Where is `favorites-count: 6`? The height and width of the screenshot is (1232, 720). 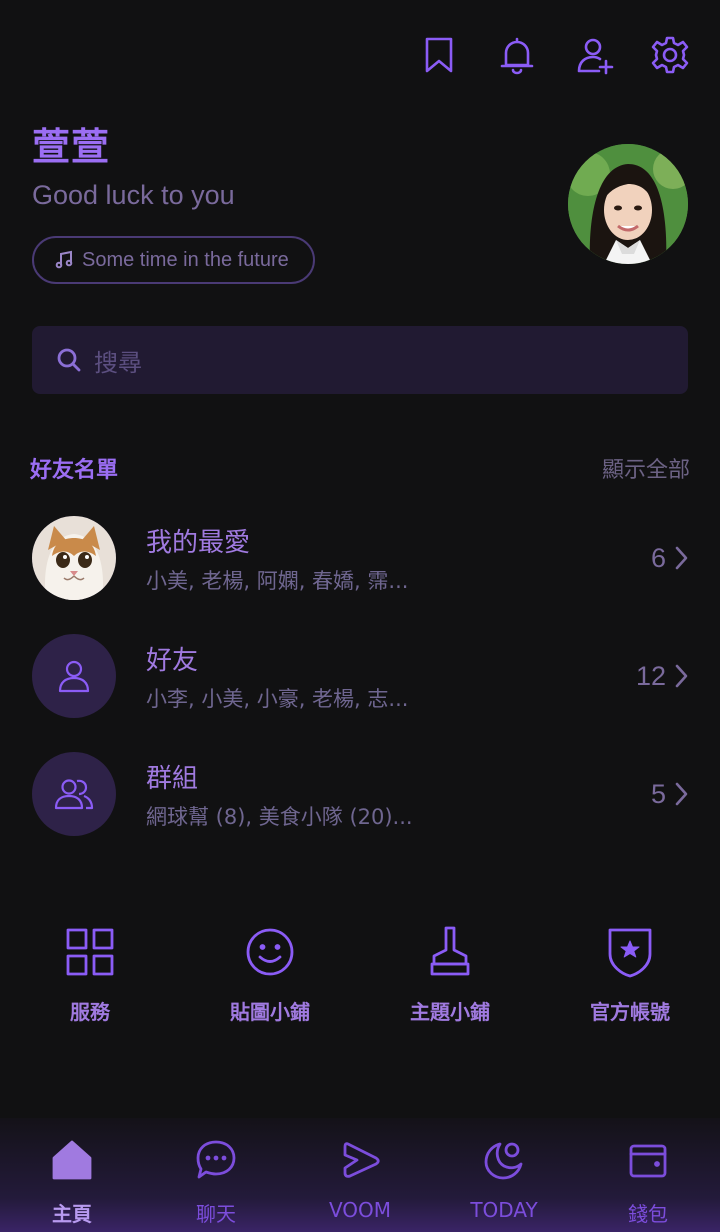 favorites-count: 6 is located at coordinates (658, 557).